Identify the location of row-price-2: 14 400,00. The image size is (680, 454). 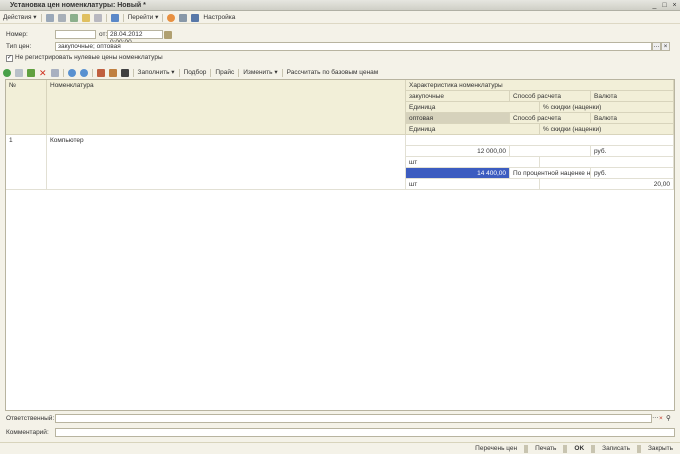
(458, 173).